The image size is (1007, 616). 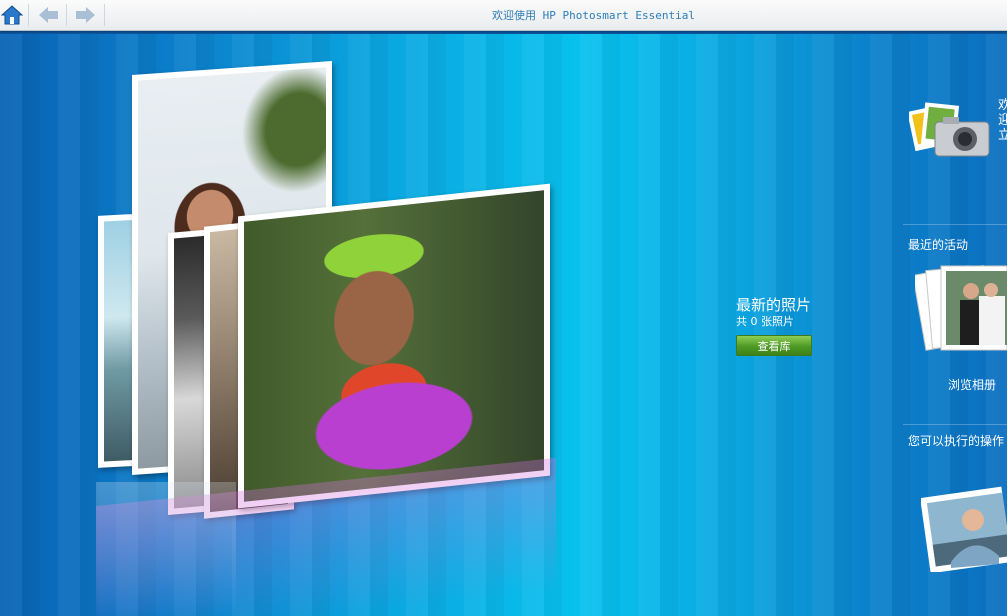 I want to click on actions-heading: 您可以执行的操作, so click(x=956, y=441).